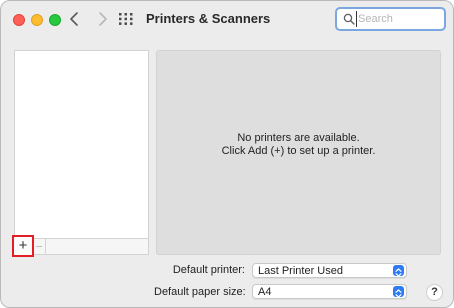 The height and width of the screenshot is (308, 454). I want to click on search-icon, so click(349, 19).